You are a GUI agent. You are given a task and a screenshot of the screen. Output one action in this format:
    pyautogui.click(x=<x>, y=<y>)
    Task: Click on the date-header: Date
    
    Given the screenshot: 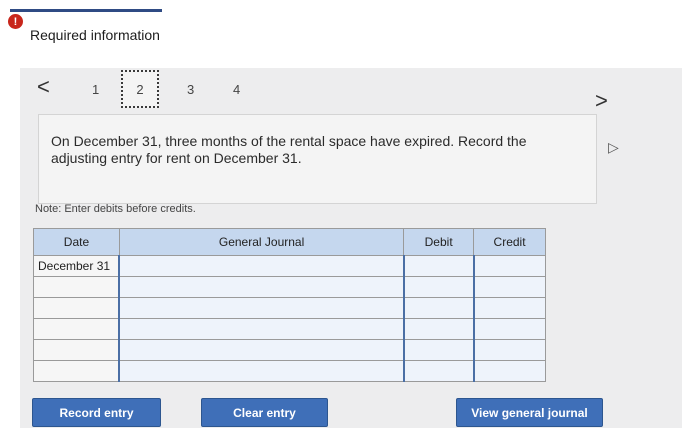 What is the action you would take?
    pyautogui.click(x=76, y=242)
    